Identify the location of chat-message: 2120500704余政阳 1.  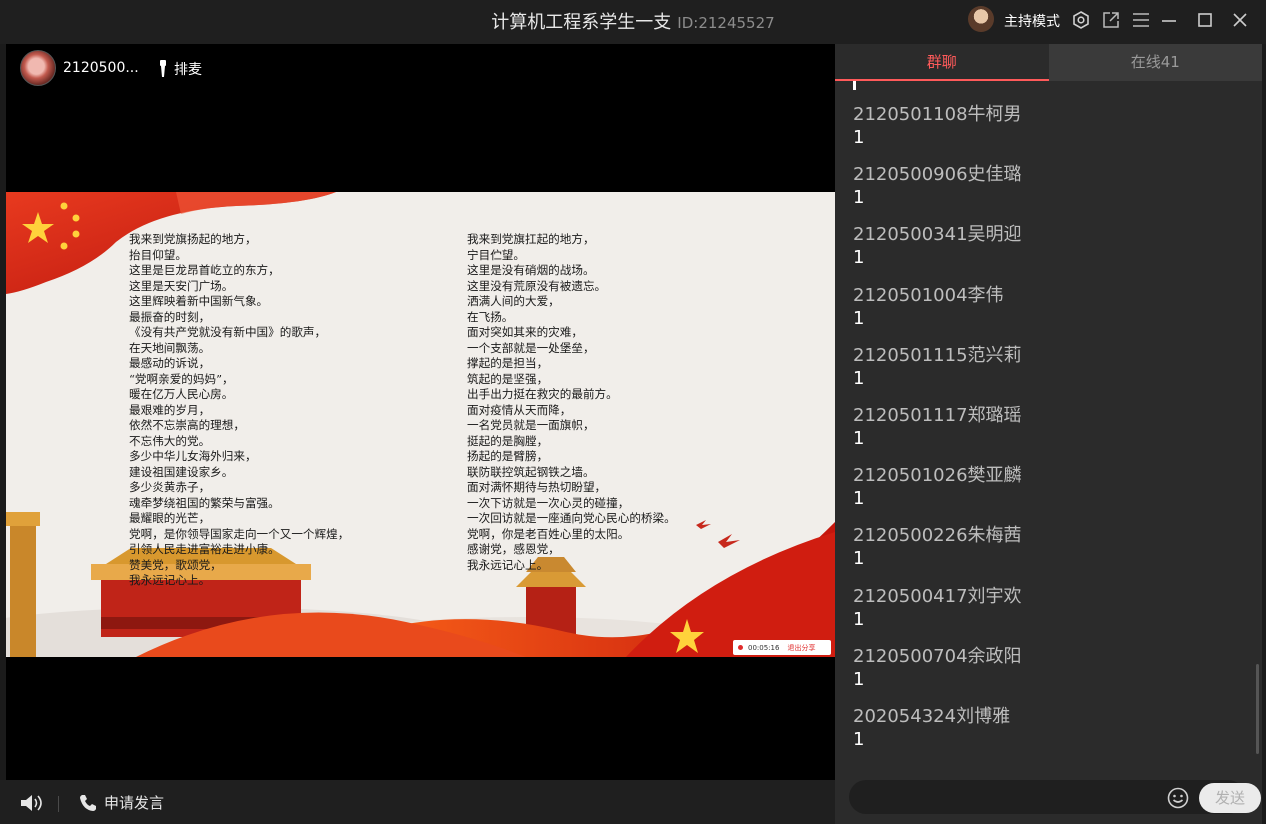
(937, 669).